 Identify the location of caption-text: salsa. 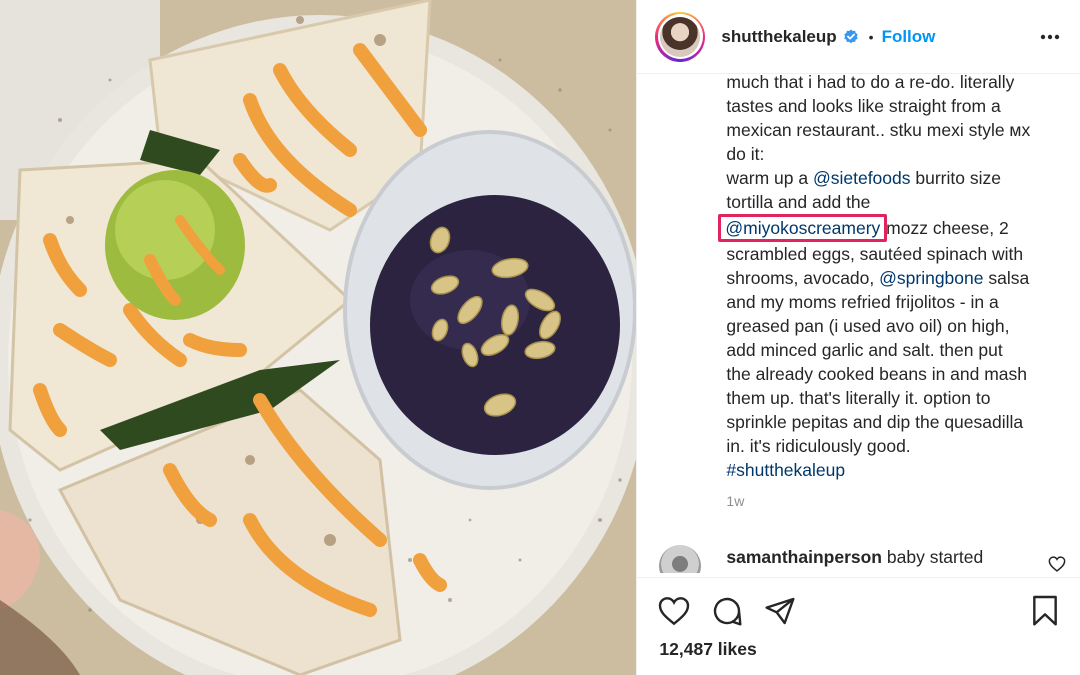
(1006, 278).